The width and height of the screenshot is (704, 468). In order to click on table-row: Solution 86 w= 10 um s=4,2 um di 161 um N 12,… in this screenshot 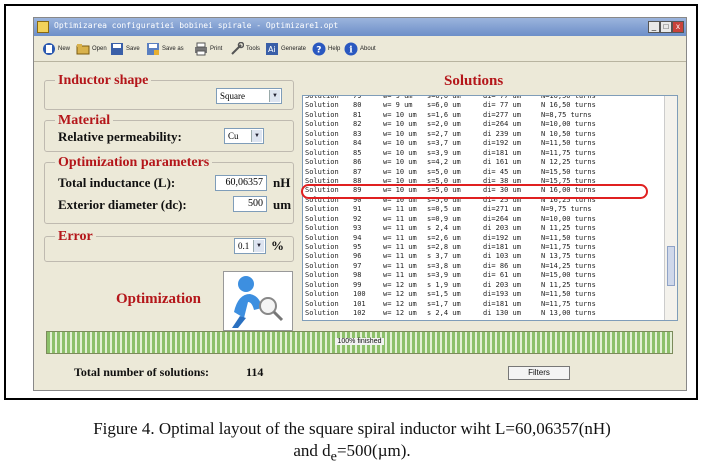, I will do `click(483, 162)`.